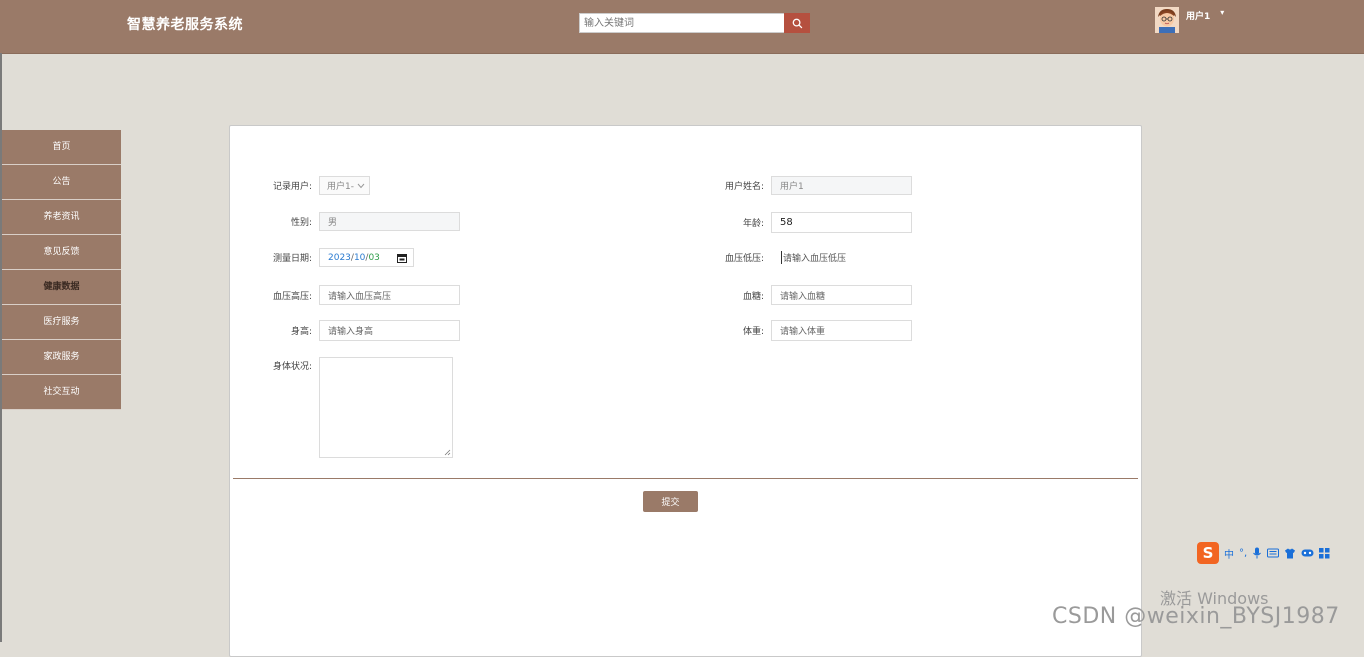 Image resolution: width=1364 pixels, height=657 pixels. What do you see at coordinates (753, 332) in the screenshot?
I see `weight-label: 体重:` at bounding box center [753, 332].